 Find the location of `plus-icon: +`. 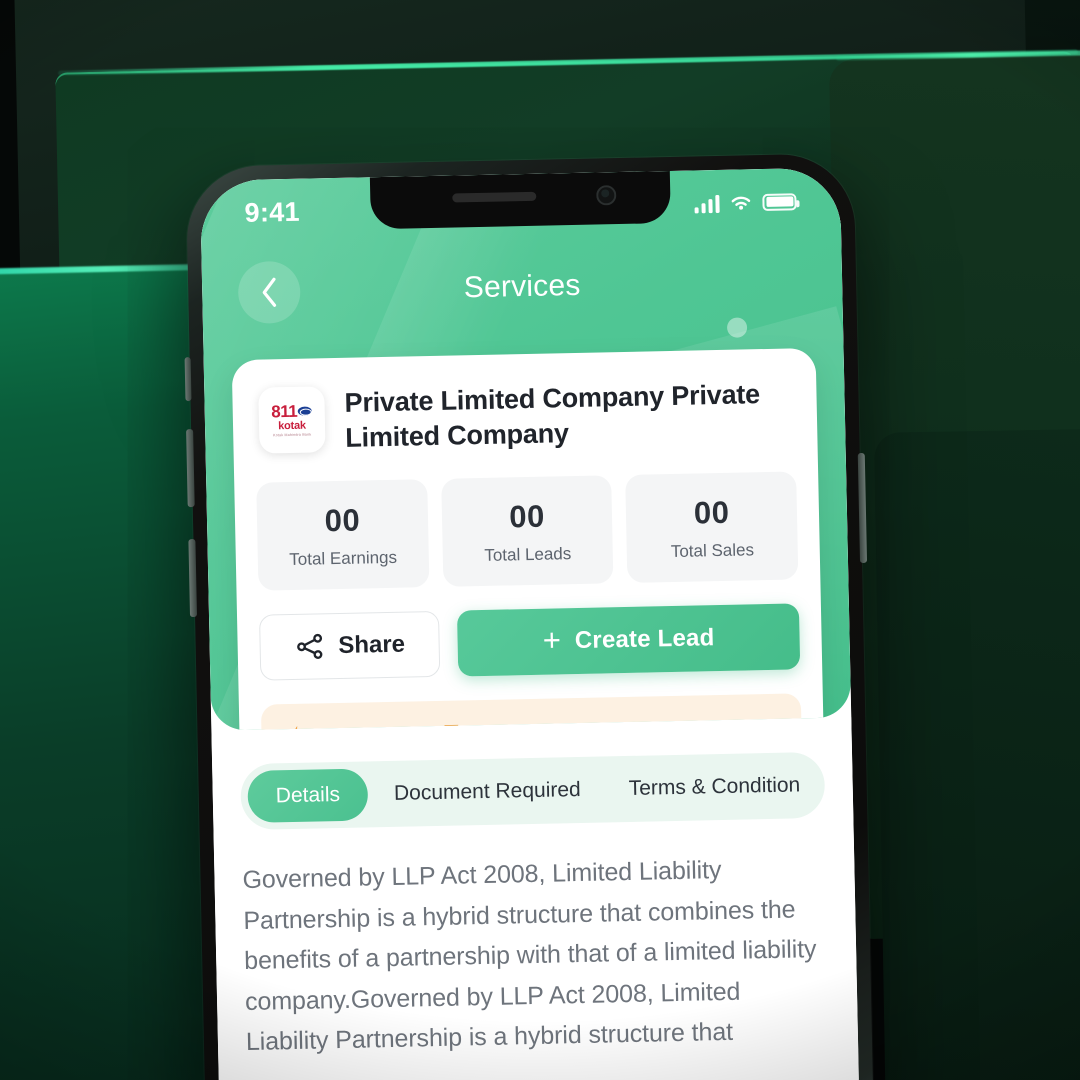

plus-icon: + is located at coordinates (552, 640).